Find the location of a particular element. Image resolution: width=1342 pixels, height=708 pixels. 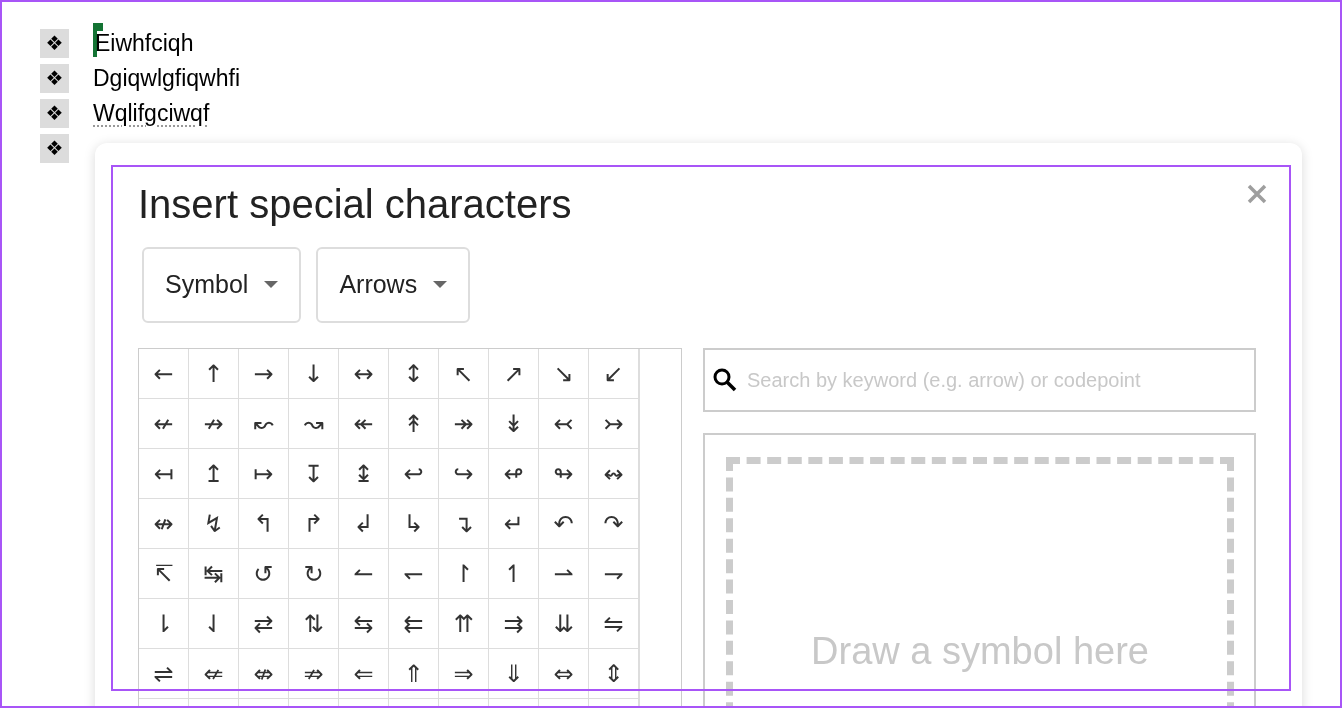

character-cell: ↴ is located at coordinates (464, 524).